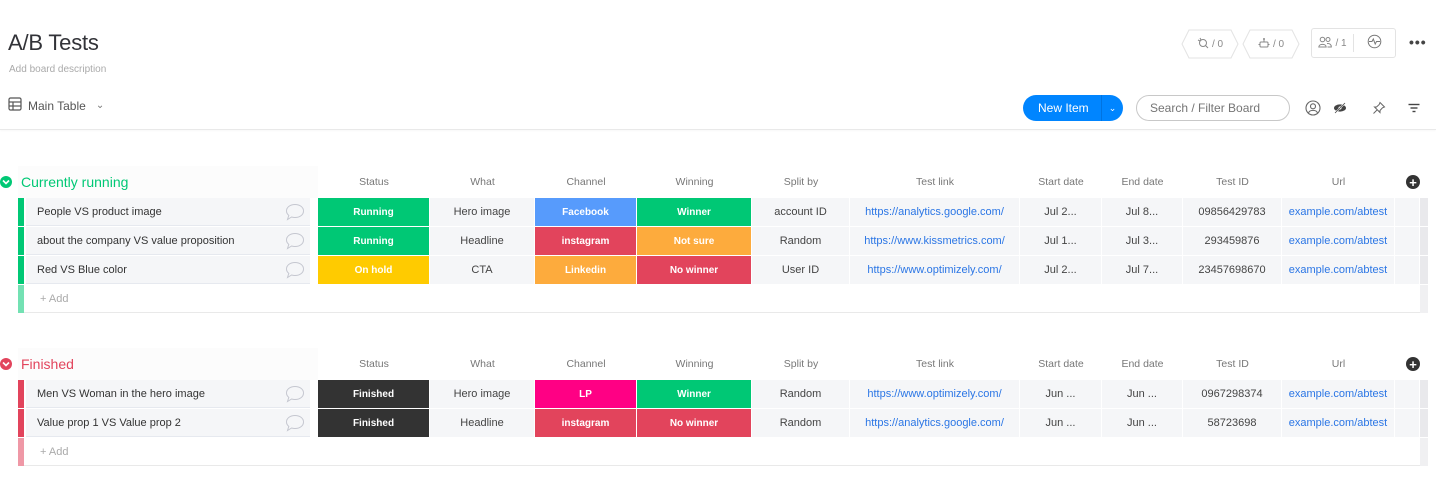 The height and width of the screenshot is (503, 1436). Describe the element at coordinates (1210, 44) in the screenshot. I see `integrations-button: / 0` at that location.